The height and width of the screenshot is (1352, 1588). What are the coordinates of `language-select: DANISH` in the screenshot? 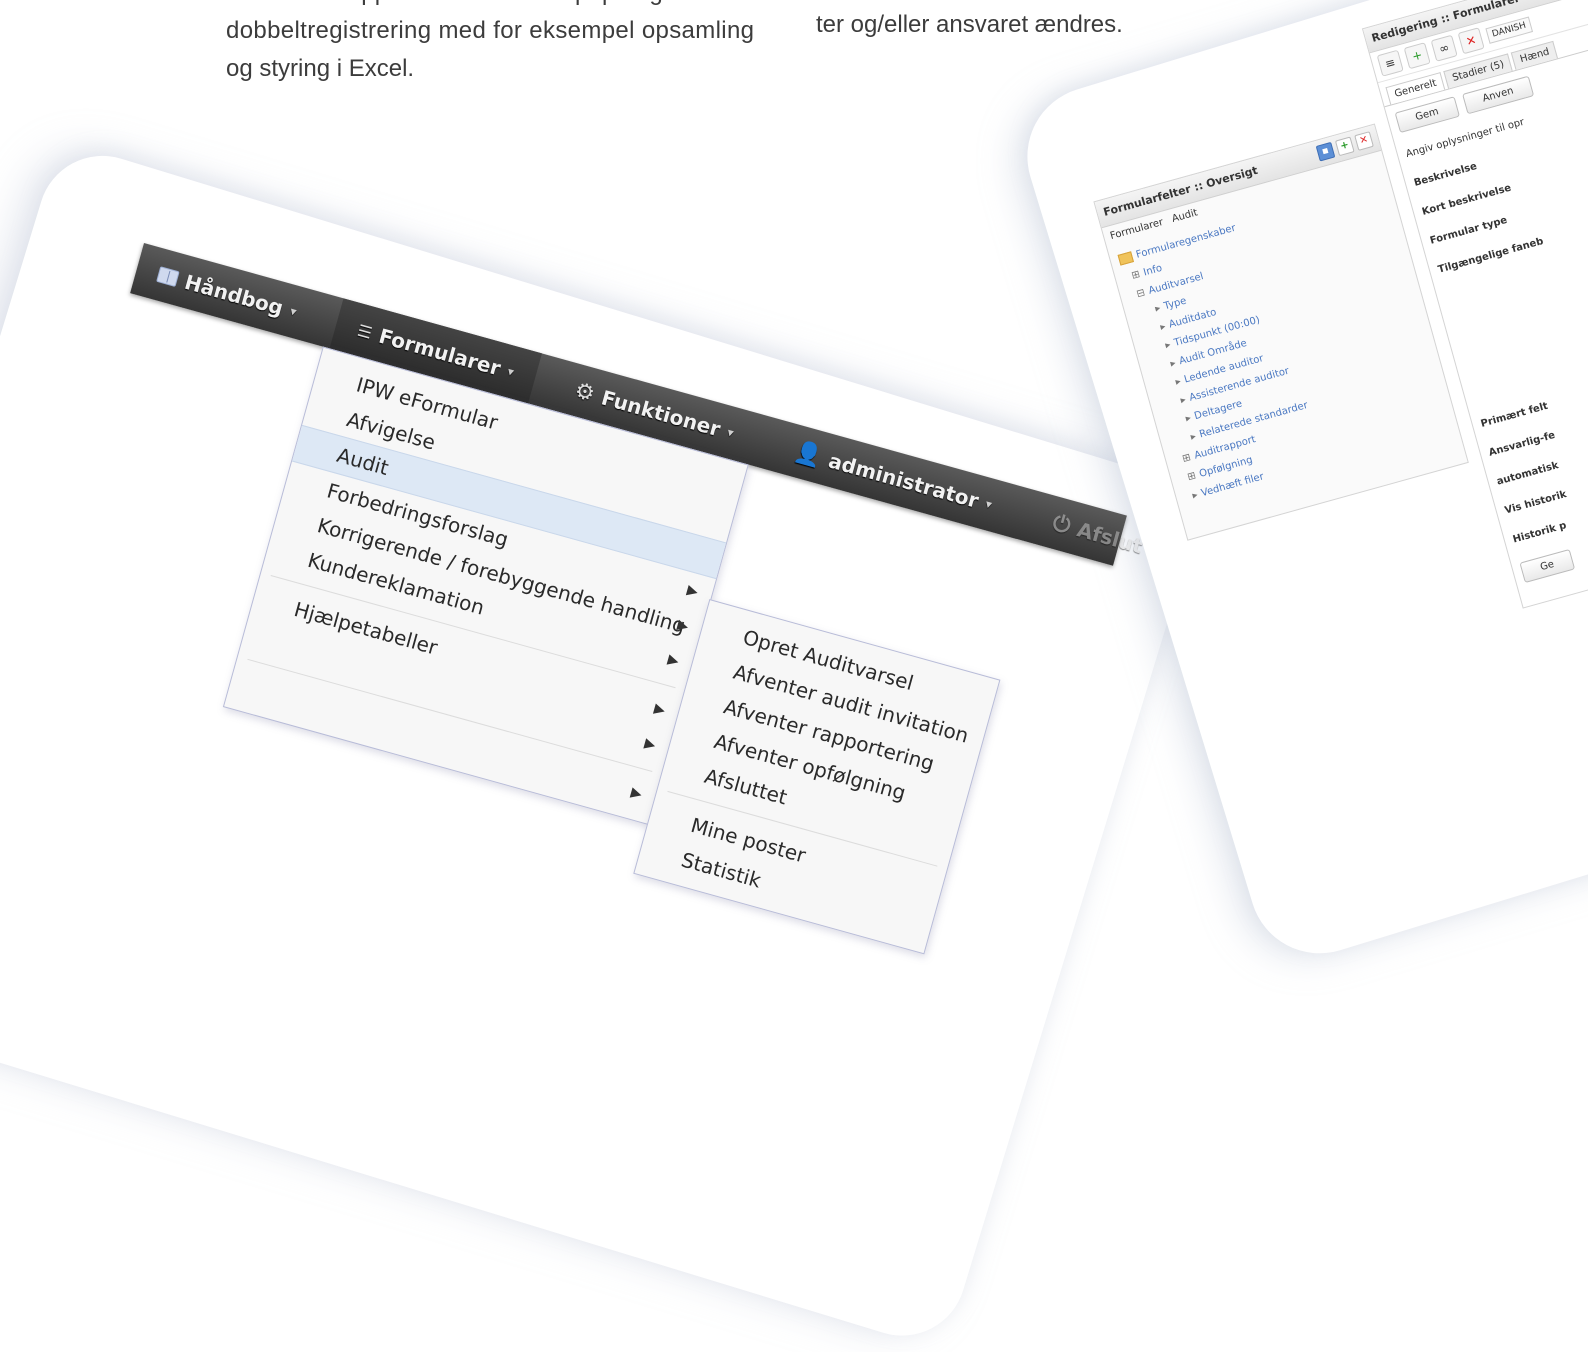 It's located at (1509, 30).